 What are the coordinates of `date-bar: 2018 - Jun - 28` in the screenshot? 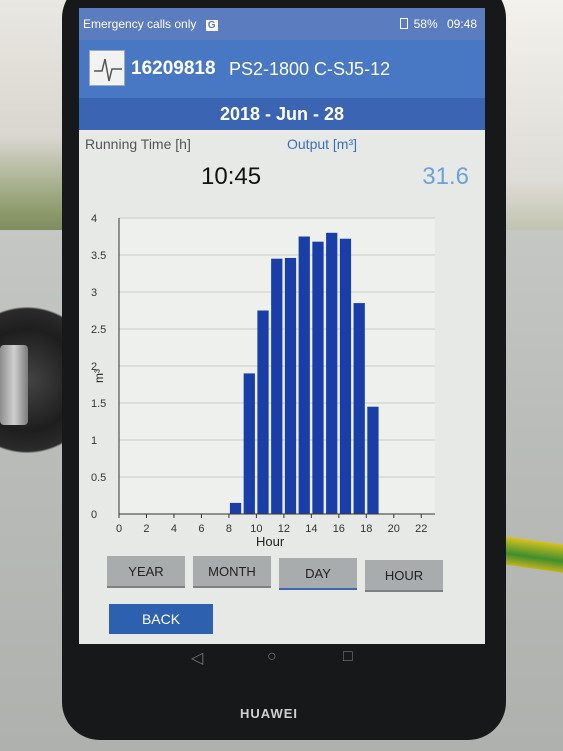 It's located at (282, 114).